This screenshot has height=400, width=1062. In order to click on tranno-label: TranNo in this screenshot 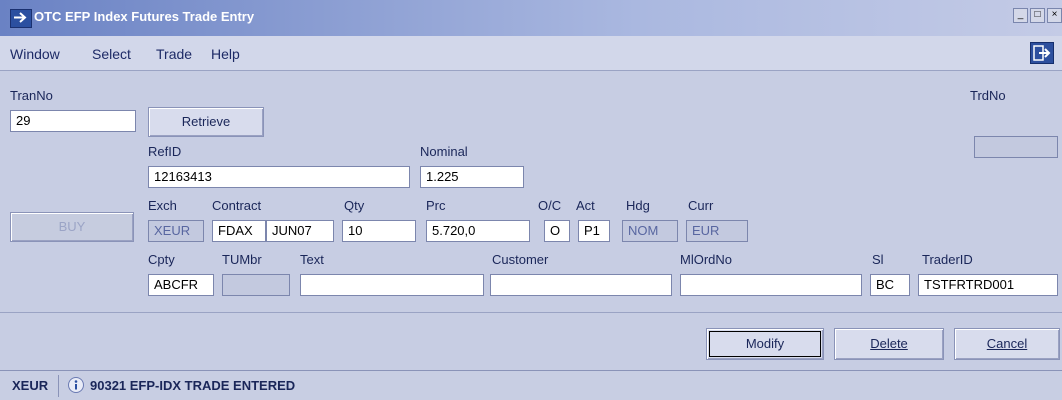, I will do `click(31, 95)`.